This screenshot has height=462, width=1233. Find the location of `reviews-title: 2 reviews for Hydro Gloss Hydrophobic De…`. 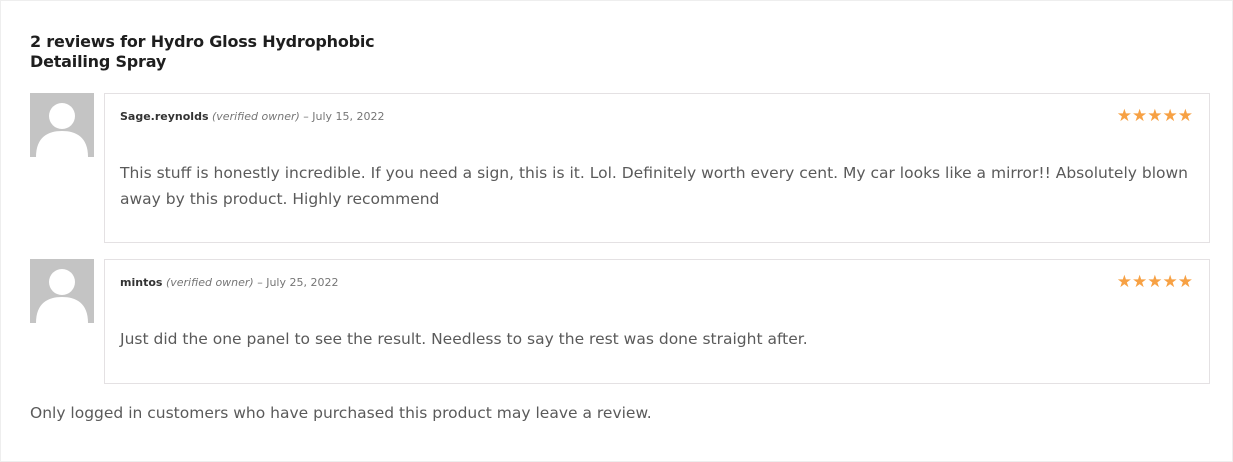

reviews-title: 2 reviews for Hydro Gloss Hydrophobic De… is located at coordinates (202, 51).